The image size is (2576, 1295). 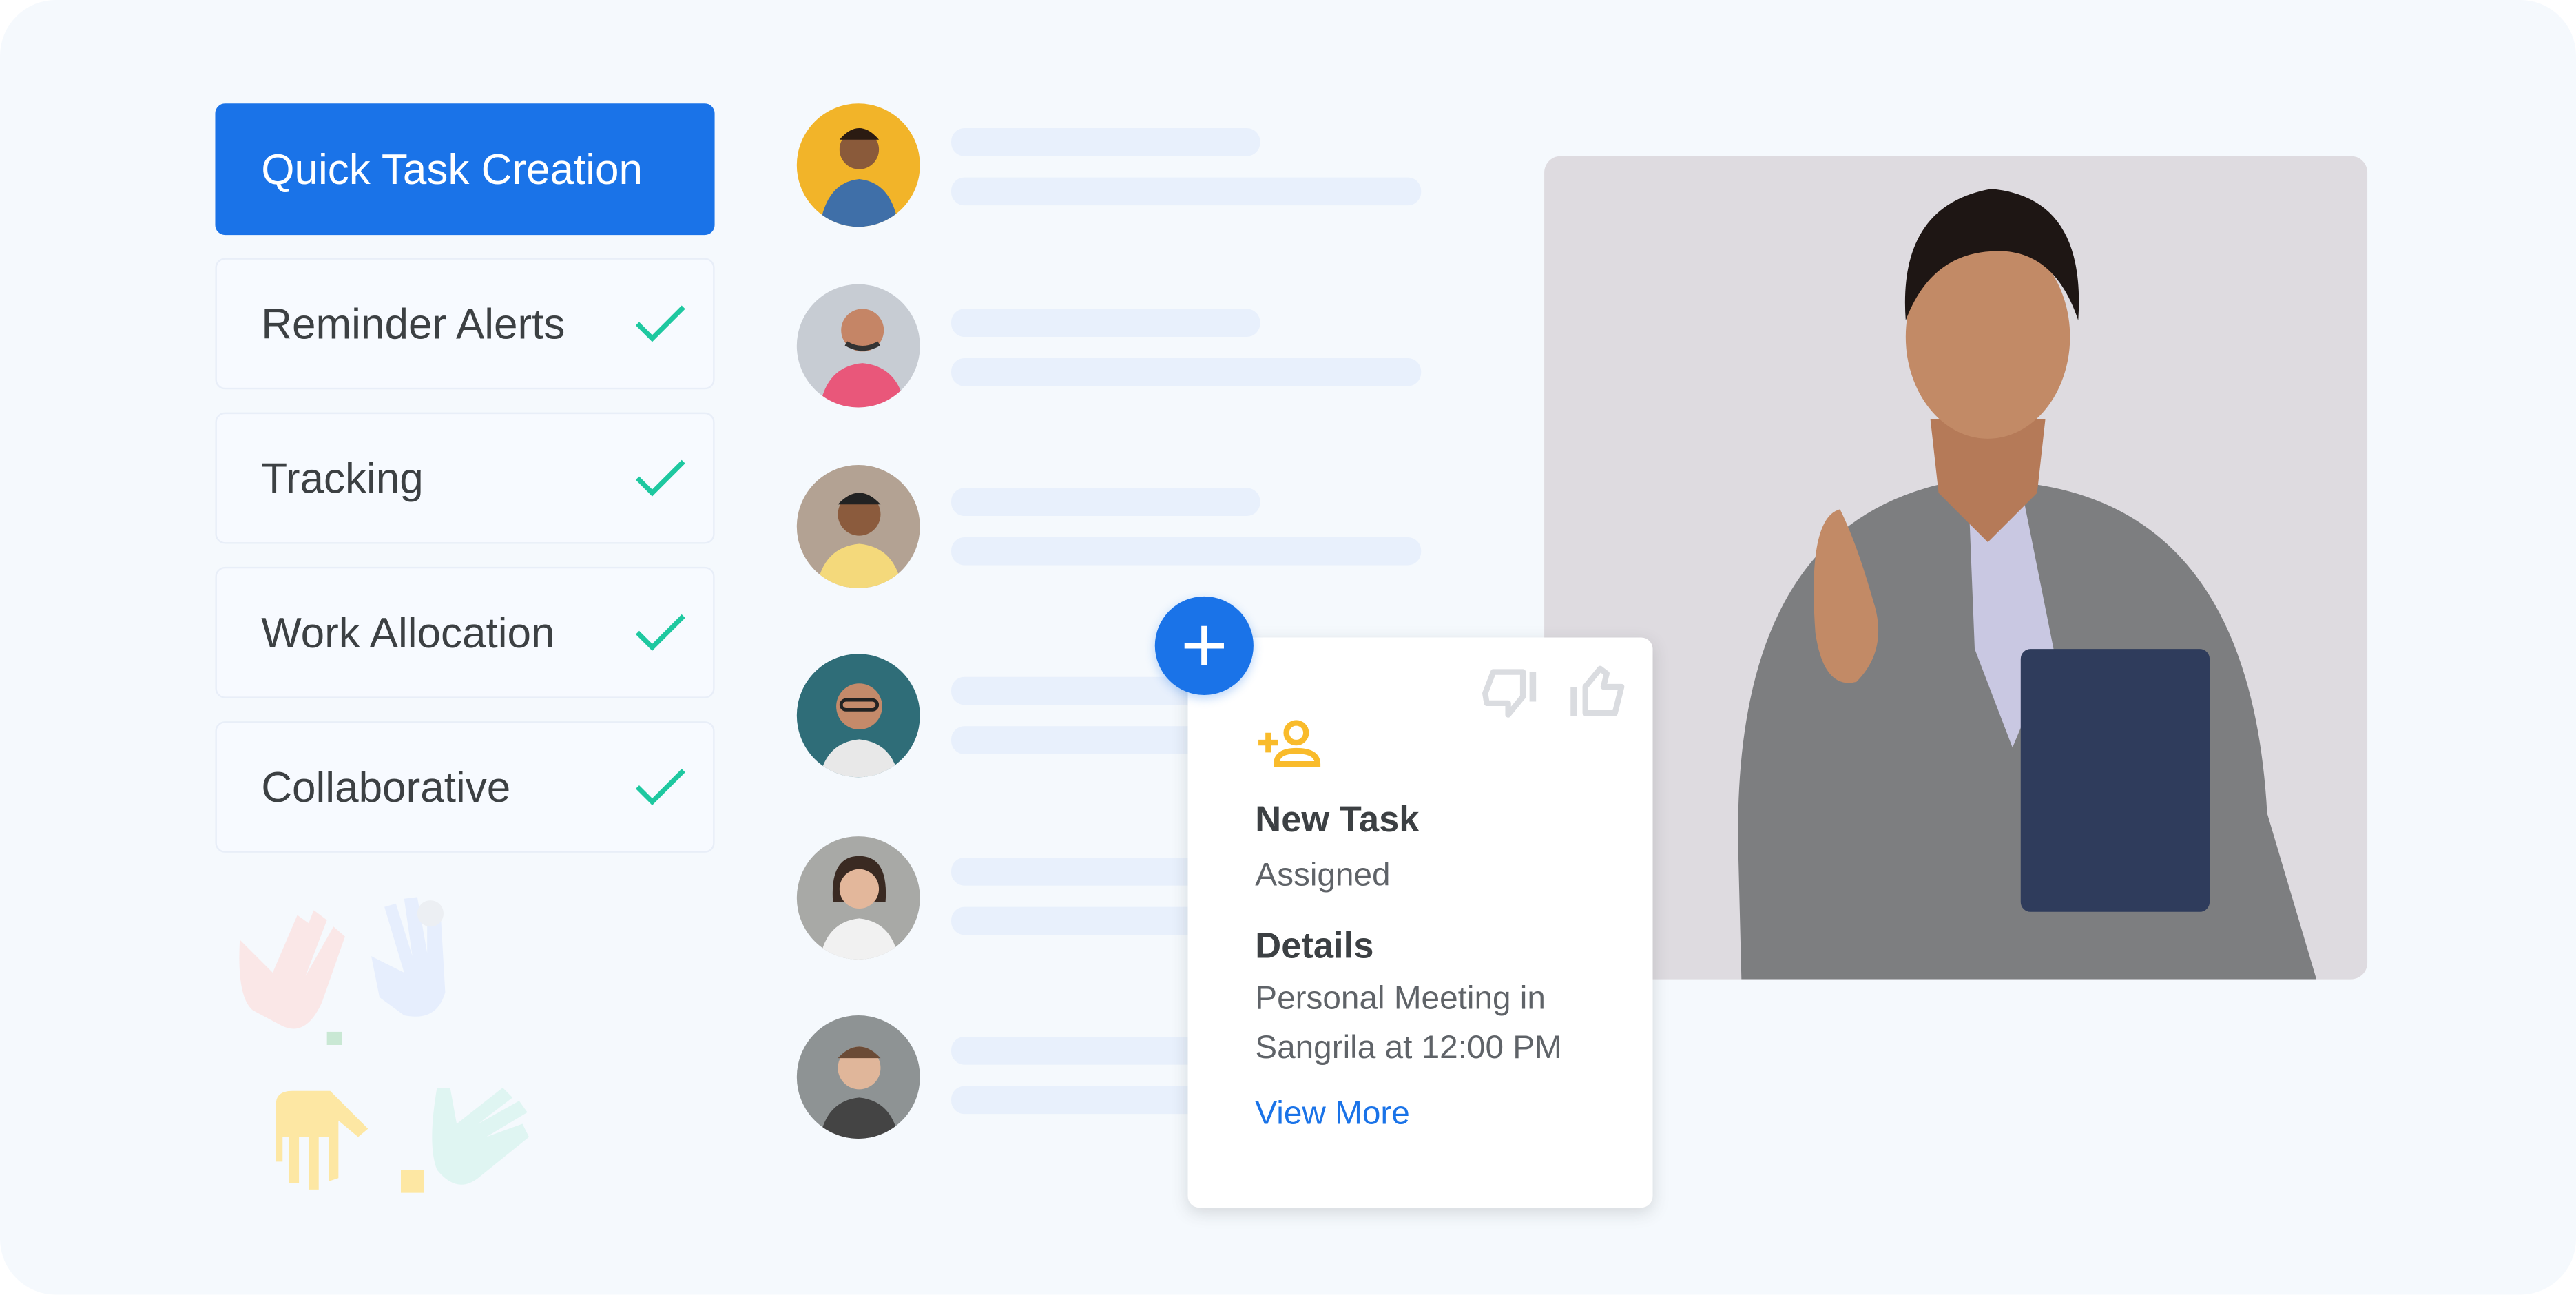 I want to click on feature-collaborative: Collaborative, so click(x=465, y=787).